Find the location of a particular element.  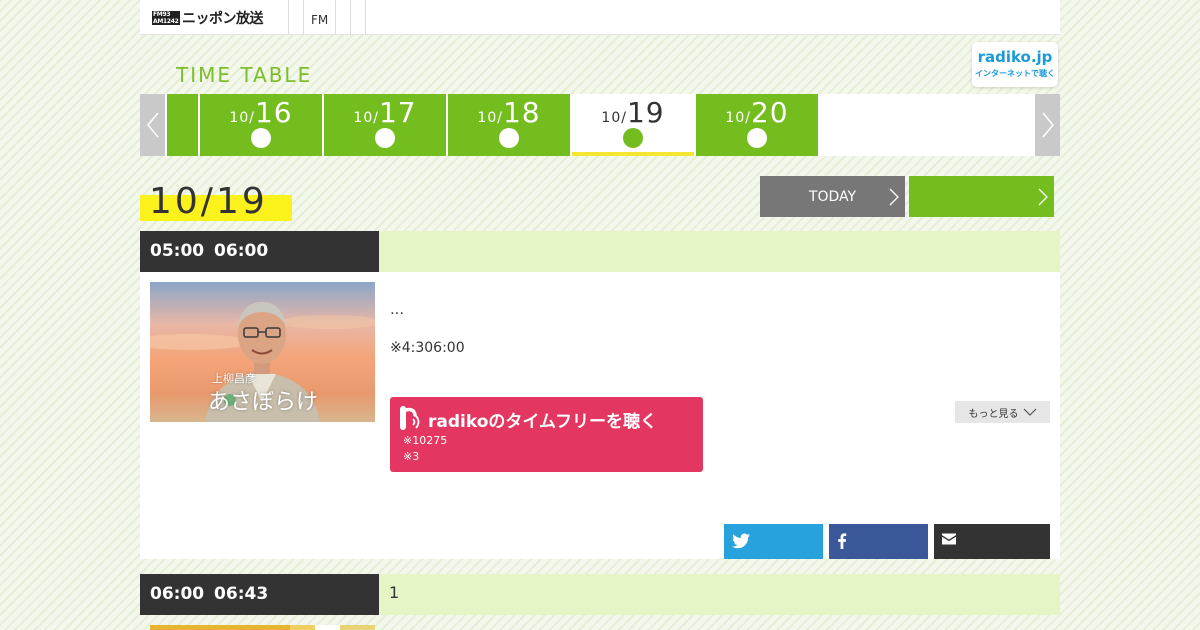

program-time: 05:00 06:00 is located at coordinates (259, 251).